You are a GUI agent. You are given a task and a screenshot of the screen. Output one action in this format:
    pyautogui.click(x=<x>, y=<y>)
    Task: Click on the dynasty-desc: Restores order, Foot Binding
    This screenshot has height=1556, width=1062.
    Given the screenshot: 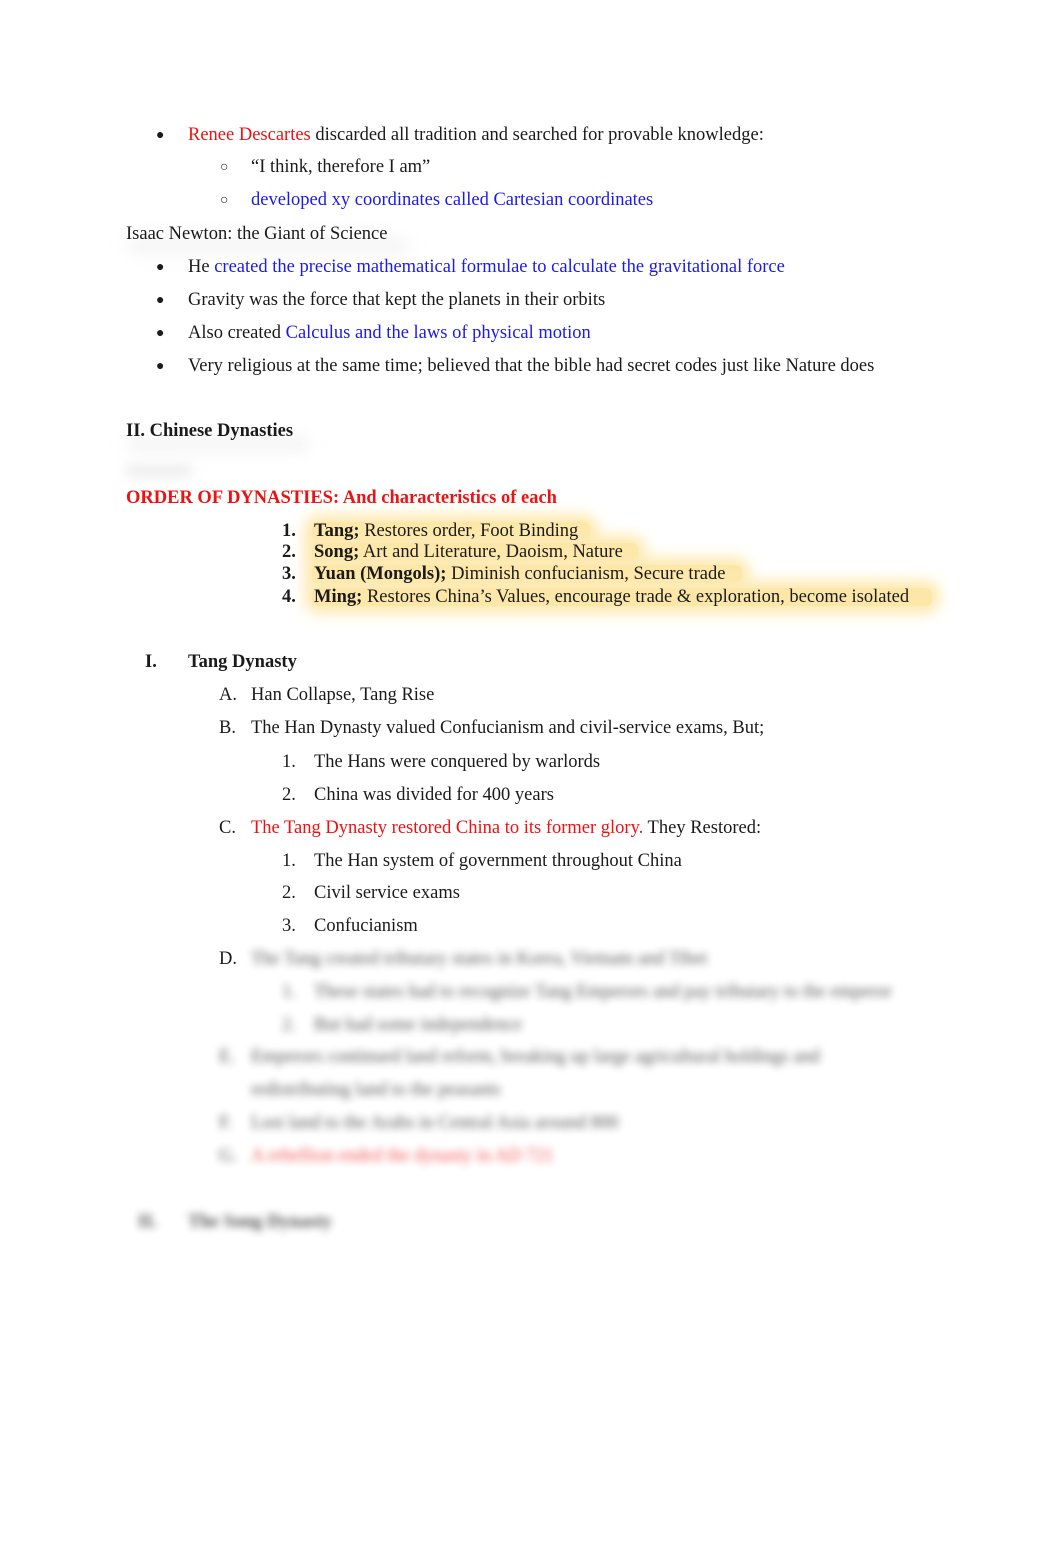 What is the action you would take?
    pyautogui.click(x=469, y=531)
    